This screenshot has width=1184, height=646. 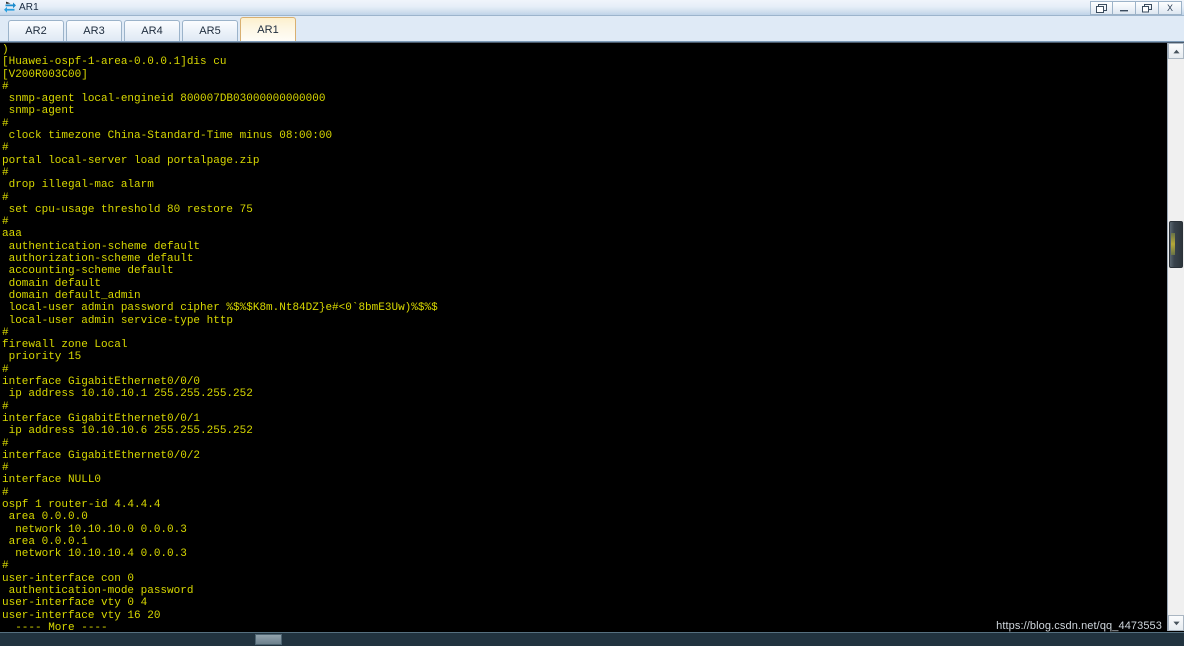 What do you see at coordinates (1079, 626) in the screenshot?
I see `watermark-text: https://blog.csdn.net/qq_4473553` at bounding box center [1079, 626].